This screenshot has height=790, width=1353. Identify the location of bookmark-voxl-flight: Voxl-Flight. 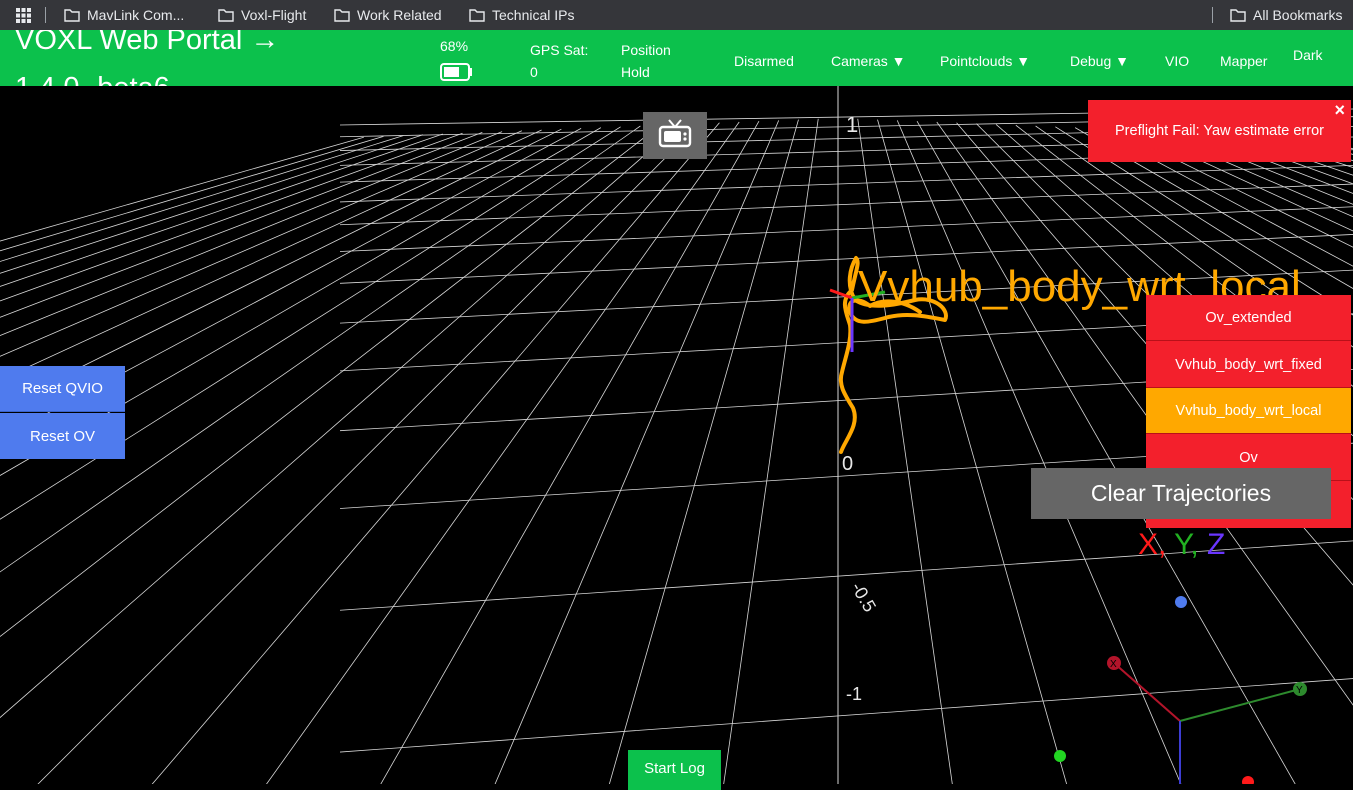
(262, 15).